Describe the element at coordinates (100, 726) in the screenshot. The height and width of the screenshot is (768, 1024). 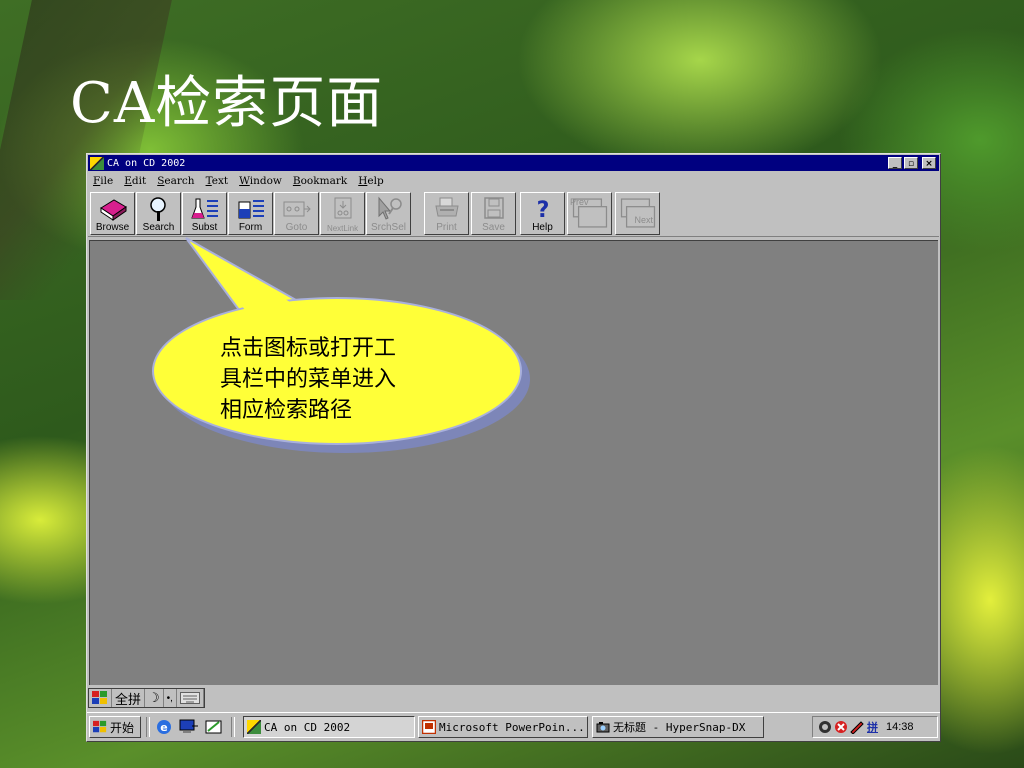
I see `windows-logo-icon` at that location.